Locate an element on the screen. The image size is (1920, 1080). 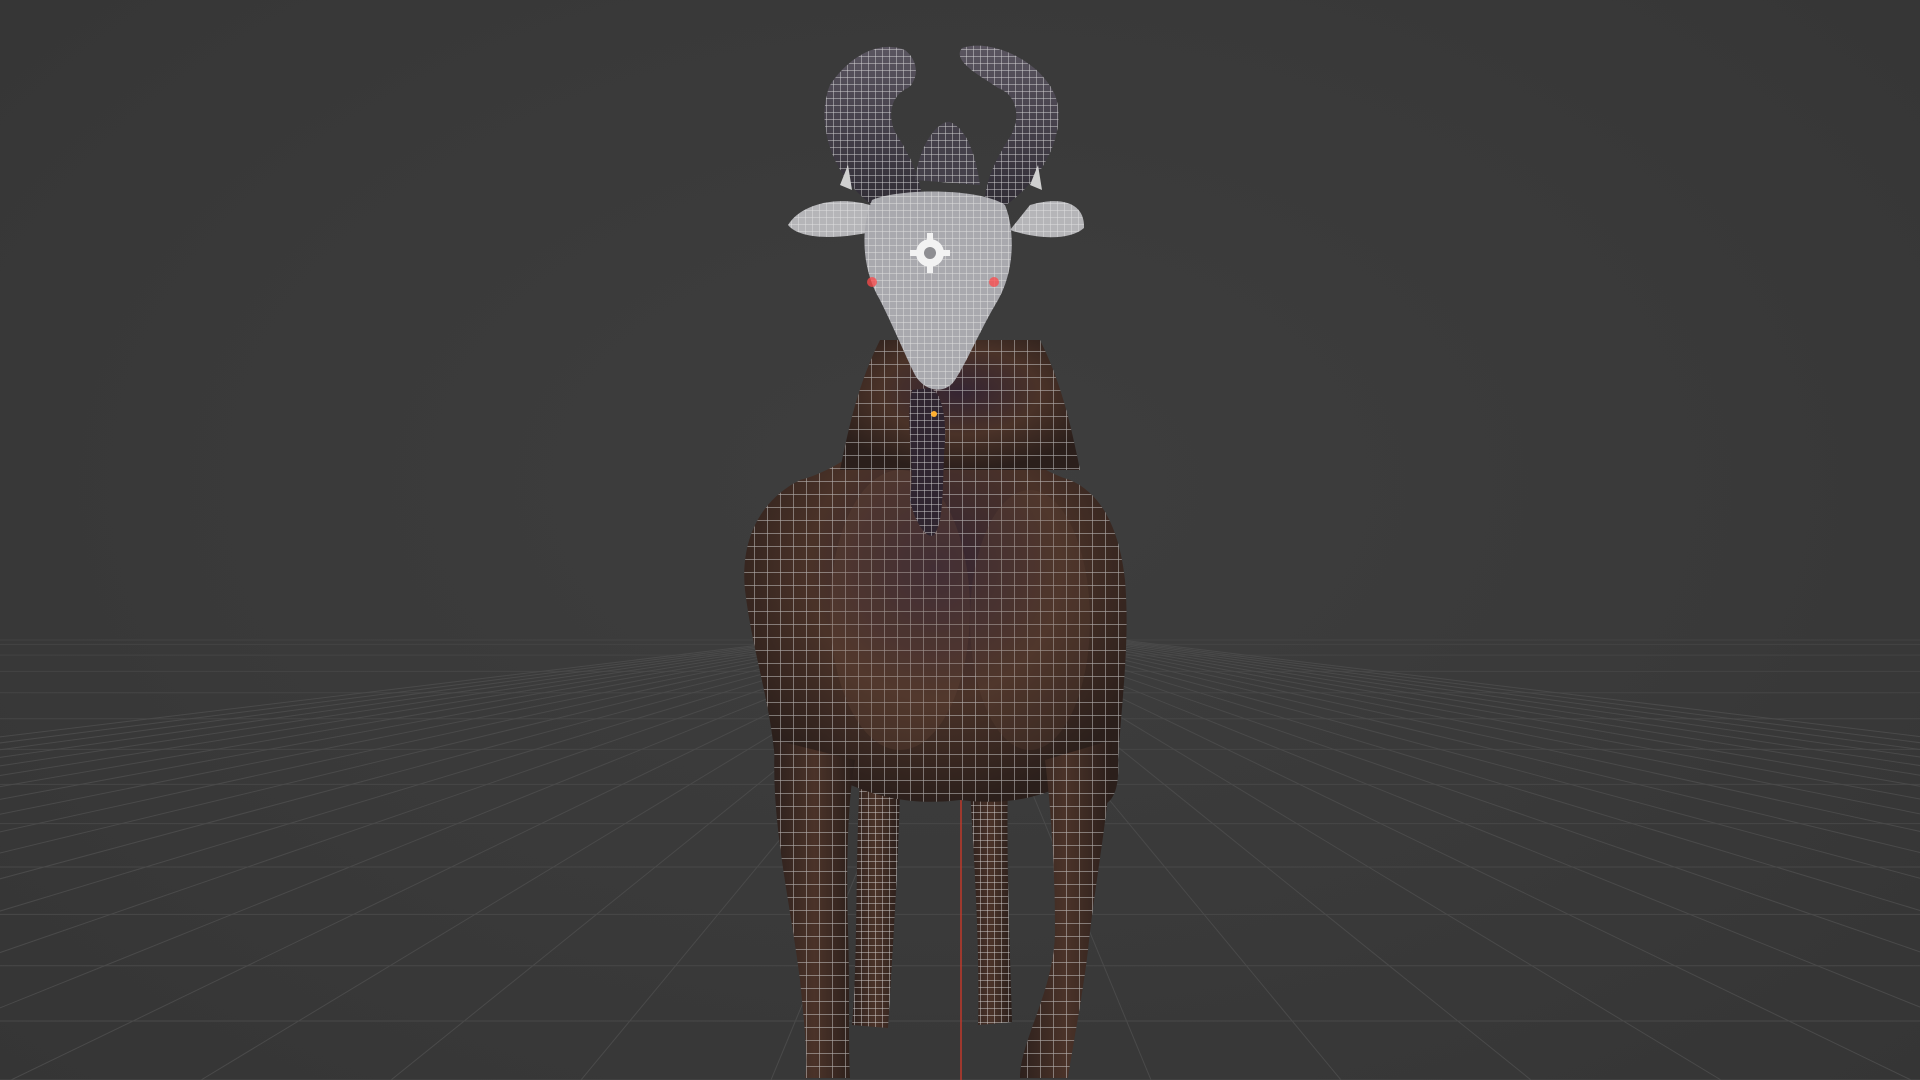
goat-beard is located at coordinates (927, 462).